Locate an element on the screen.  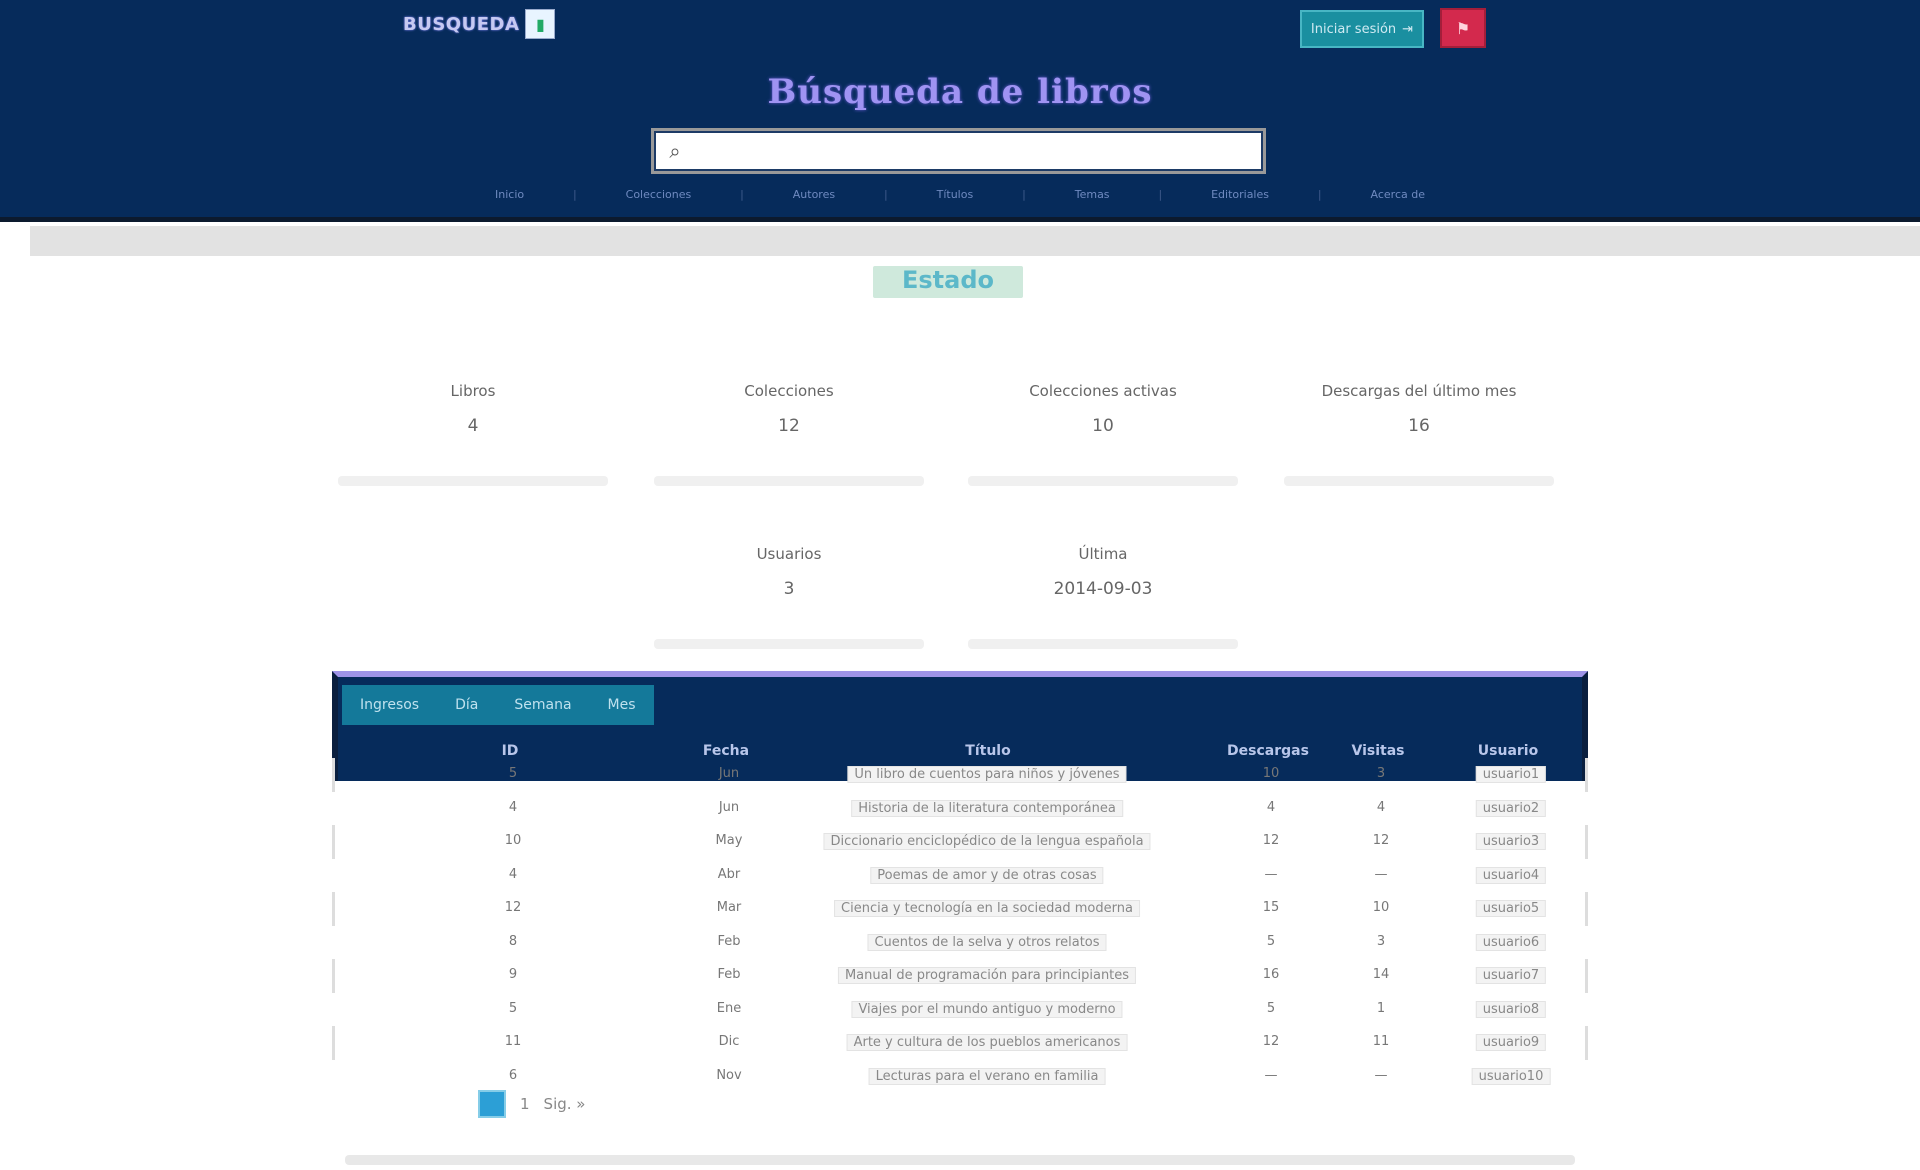
table-cell-downloads: 16 is located at coordinates (1271, 974).